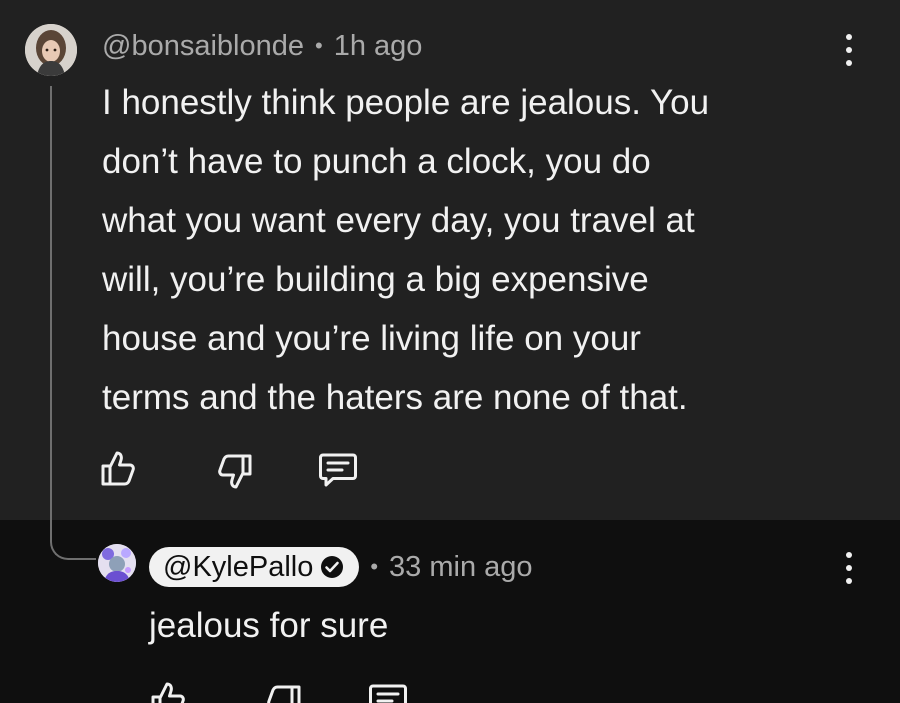 The height and width of the screenshot is (703, 900). Describe the element at coordinates (398, 220) in the screenshot. I see `comment-text-line: what you want every day, you travel at` at that location.